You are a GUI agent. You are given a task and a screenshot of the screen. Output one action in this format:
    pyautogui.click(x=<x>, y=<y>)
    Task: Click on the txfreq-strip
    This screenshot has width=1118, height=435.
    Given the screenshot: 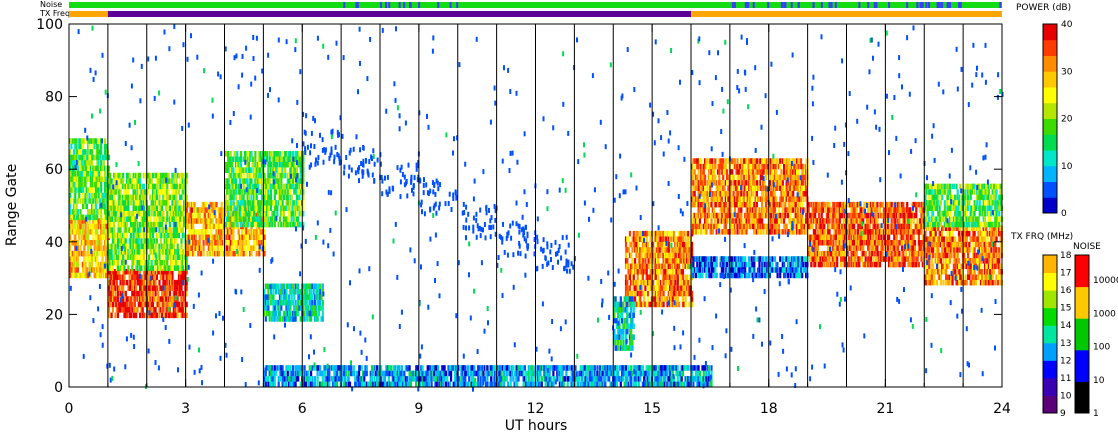 What is the action you would take?
    pyautogui.click(x=535, y=14)
    